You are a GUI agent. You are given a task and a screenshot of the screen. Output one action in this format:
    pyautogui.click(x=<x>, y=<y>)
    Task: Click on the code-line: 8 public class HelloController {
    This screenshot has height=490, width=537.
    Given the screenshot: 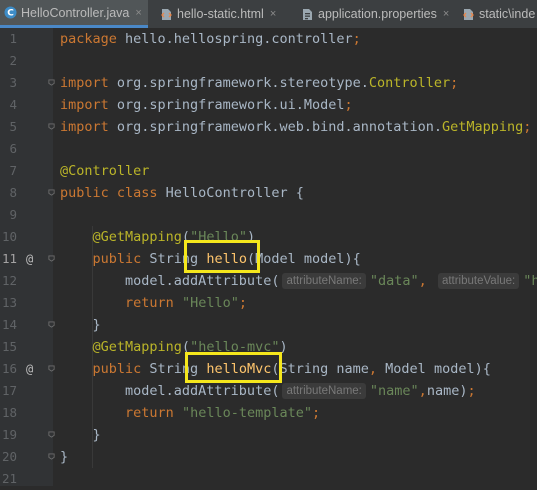 What is the action you would take?
    pyautogui.click(x=268, y=193)
    